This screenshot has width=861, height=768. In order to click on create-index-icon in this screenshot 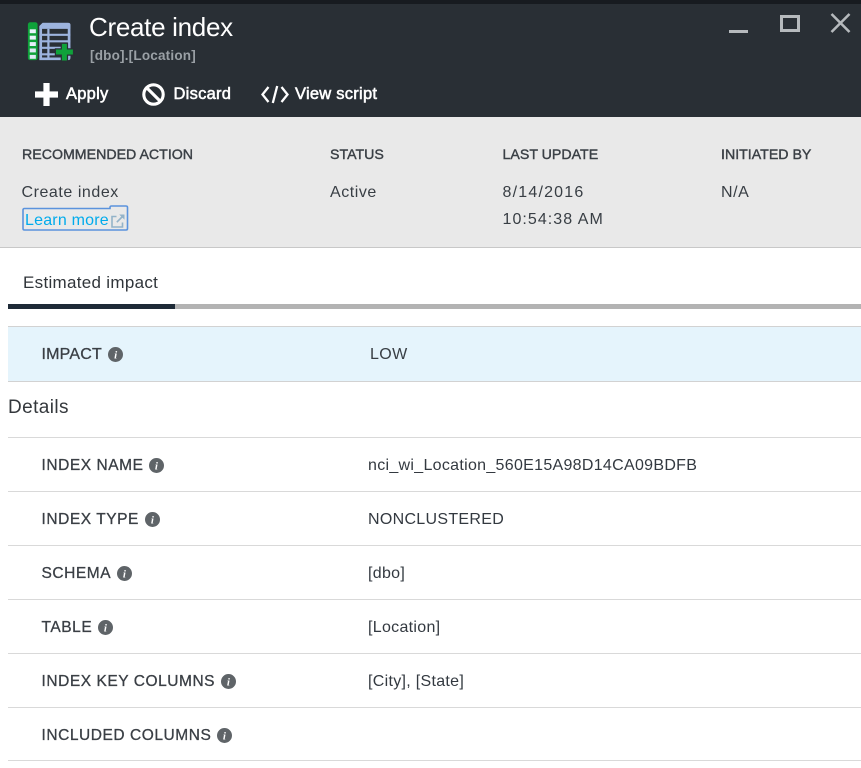, I will do `click(51, 42)`.